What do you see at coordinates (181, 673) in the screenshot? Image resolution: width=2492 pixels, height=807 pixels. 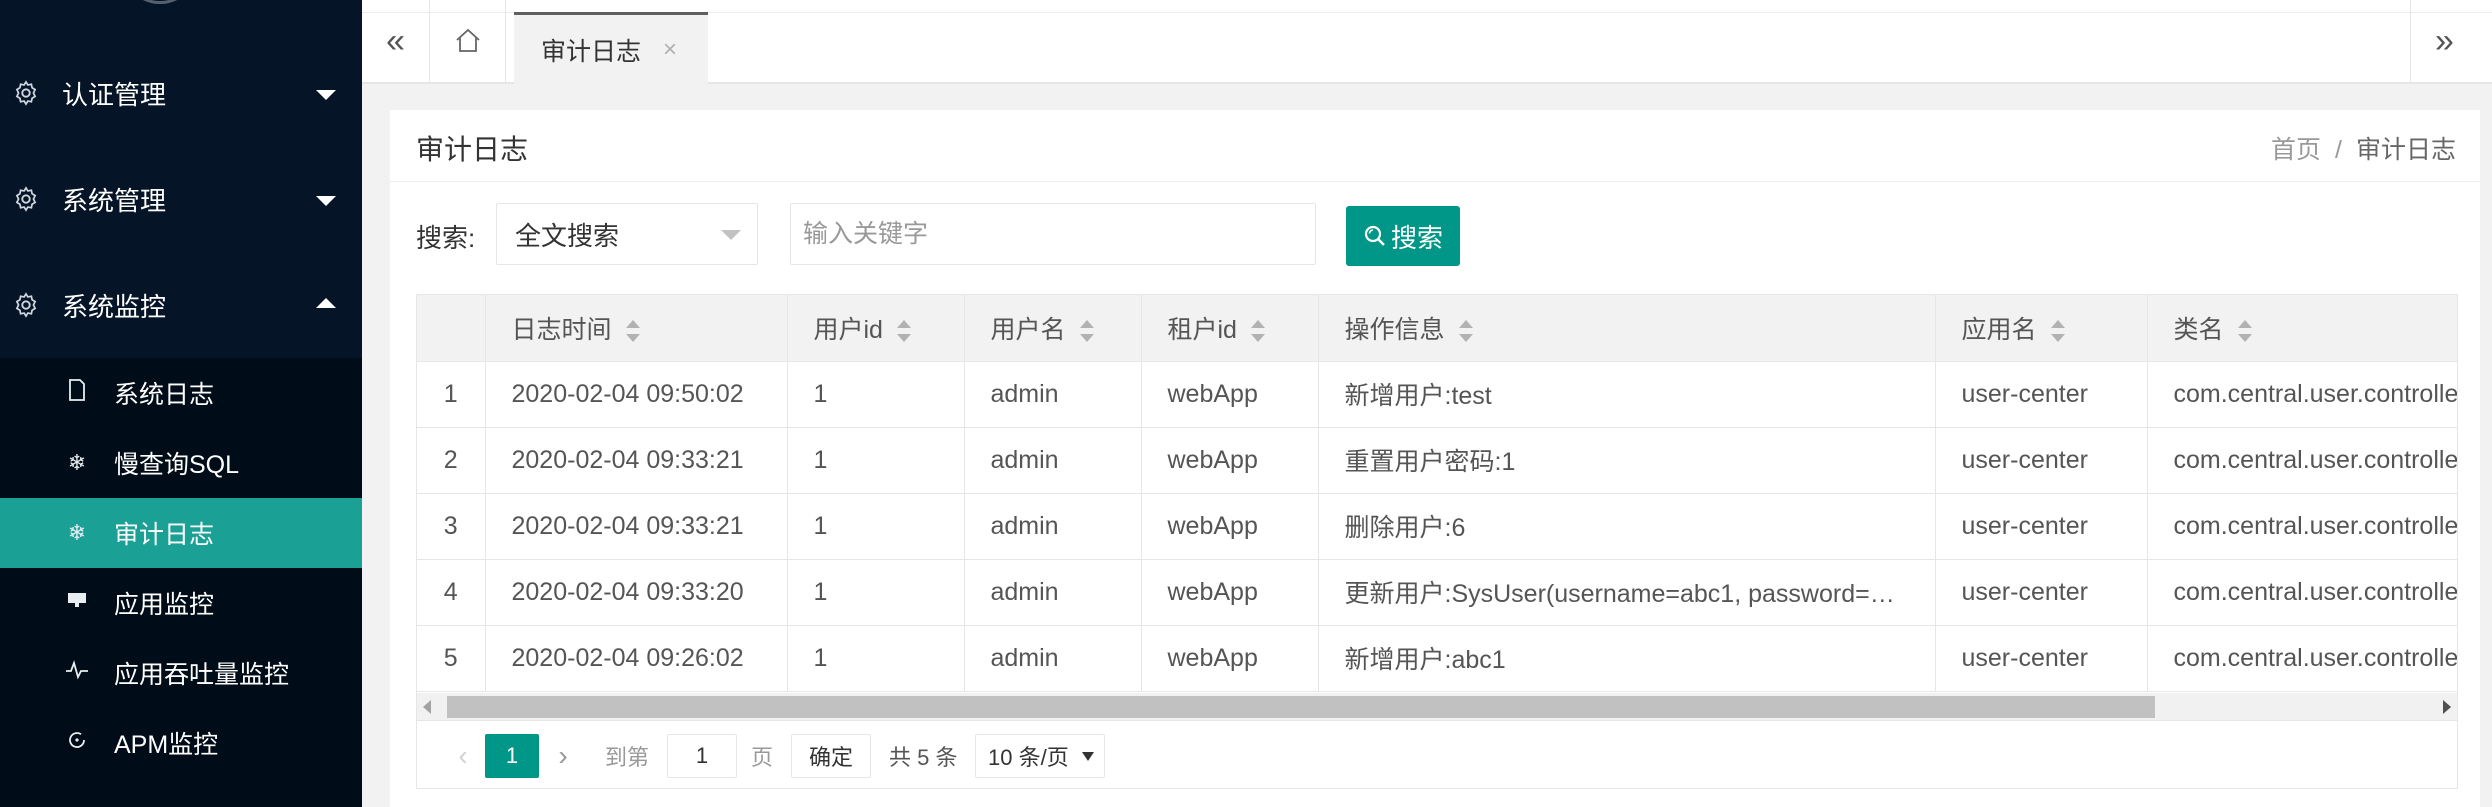 I see `sidebar-item-throughput-monitor: 应用吞吐量监控` at bounding box center [181, 673].